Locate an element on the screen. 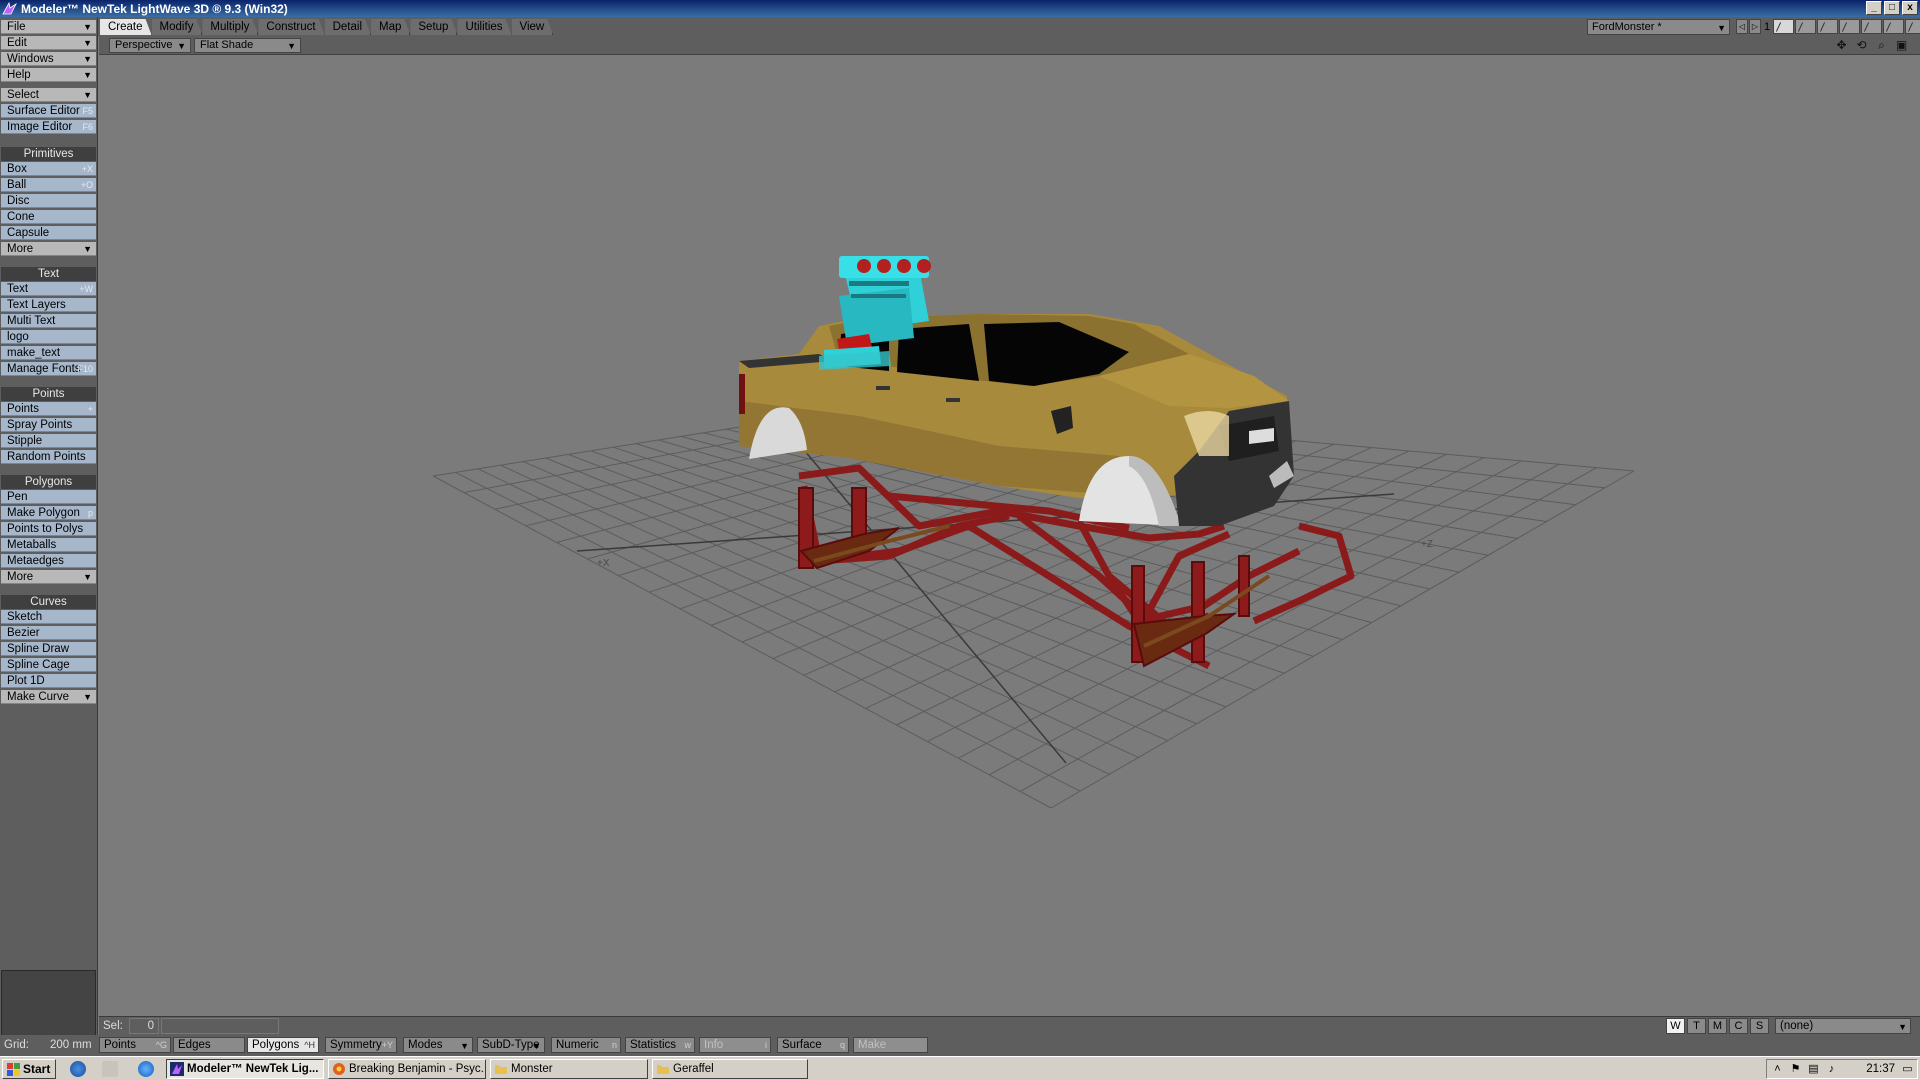 The image size is (1920, 1080). vmap-w-button: W is located at coordinates (1675, 1026).